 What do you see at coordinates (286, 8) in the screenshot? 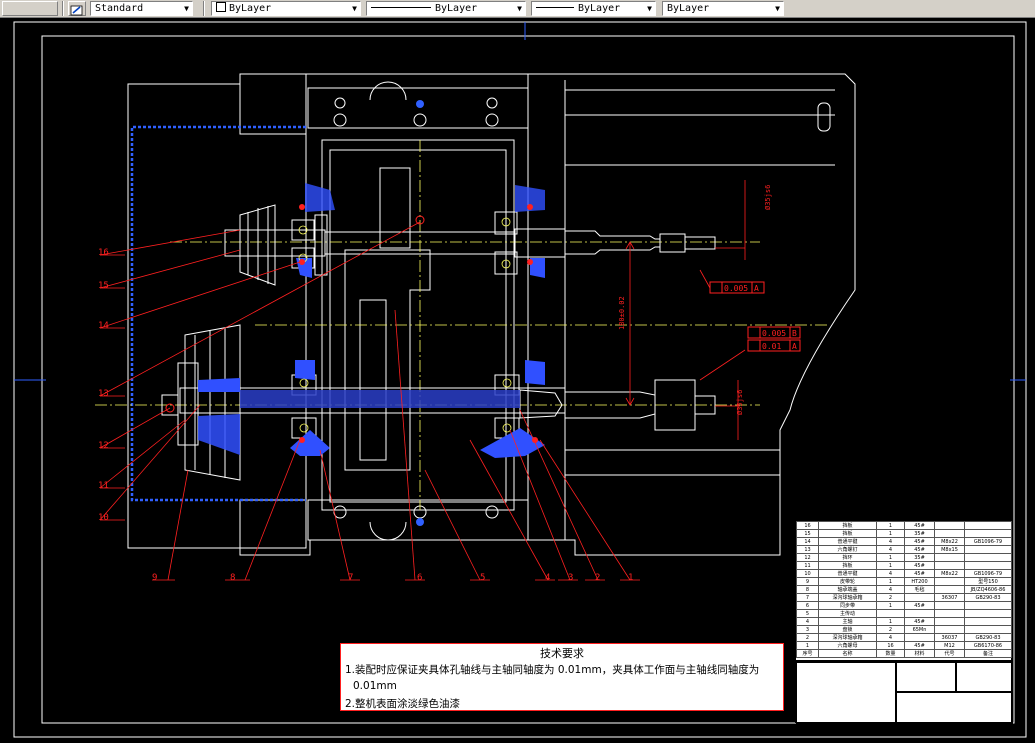
I see `color-control-select: ByLayer ▼` at bounding box center [286, 8].